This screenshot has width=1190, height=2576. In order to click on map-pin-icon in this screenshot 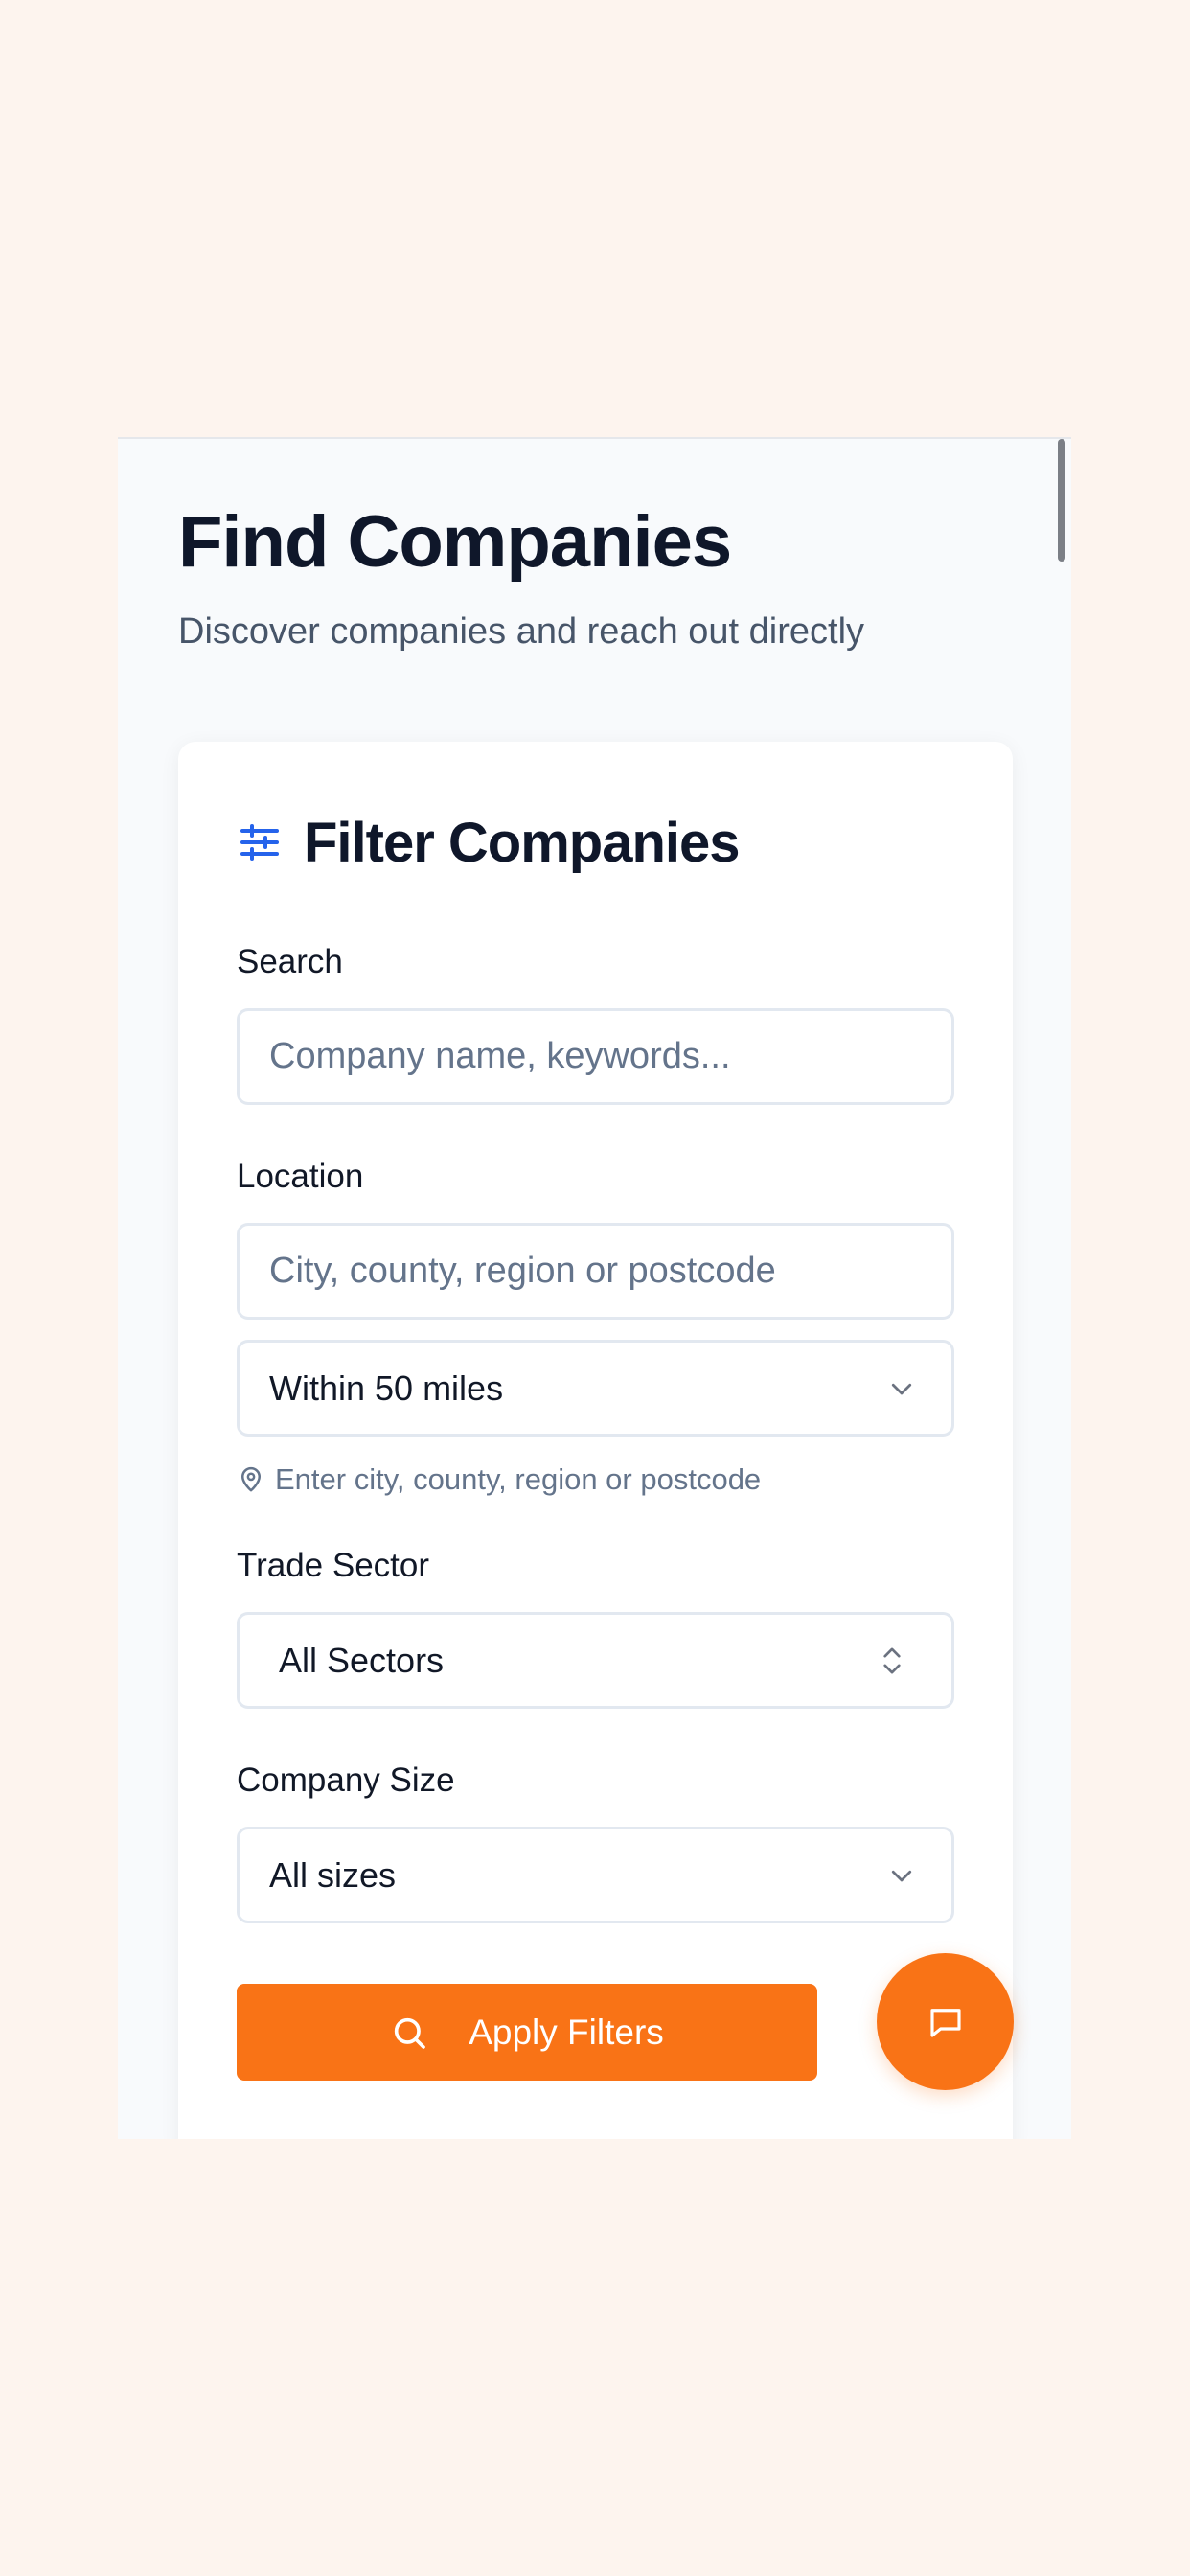, I will do `click(251, 1479)`.